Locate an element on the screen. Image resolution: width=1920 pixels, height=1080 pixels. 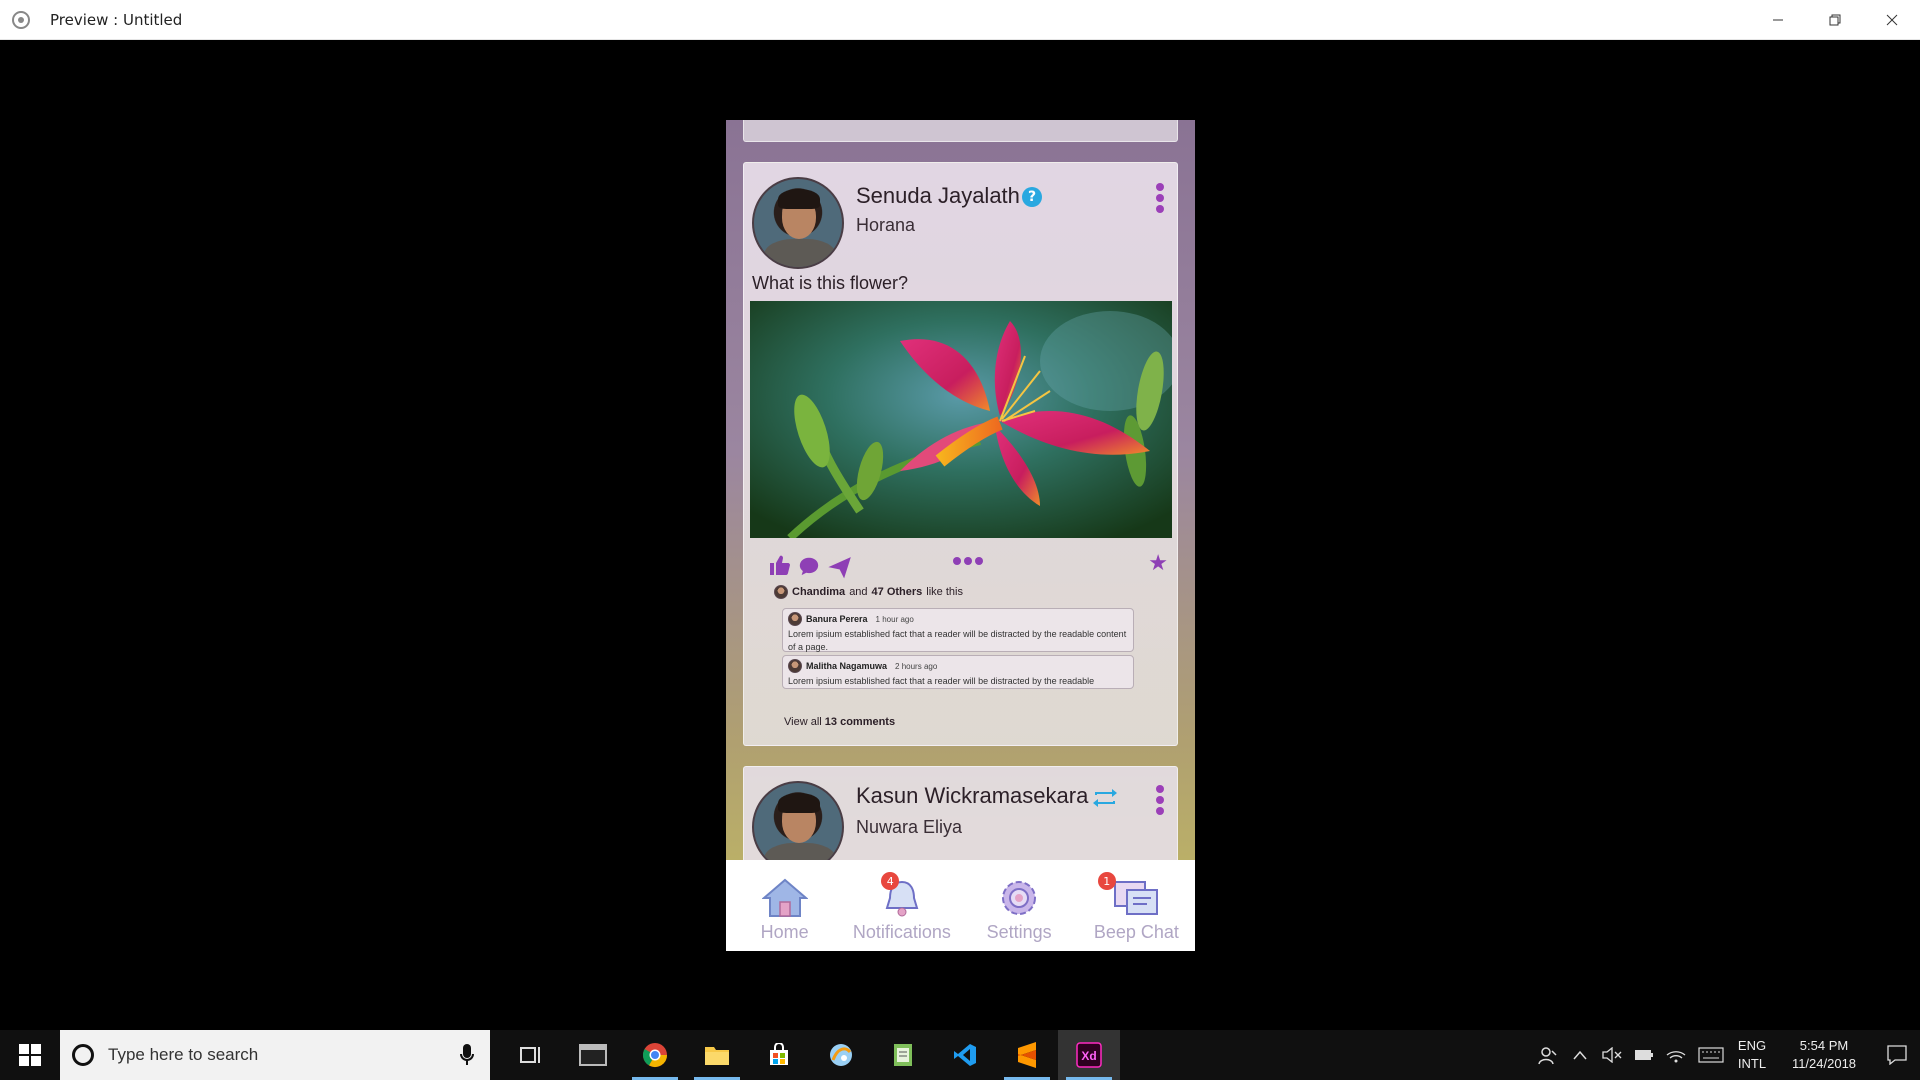
nav-label: Home is located at coordinates (784, 932).